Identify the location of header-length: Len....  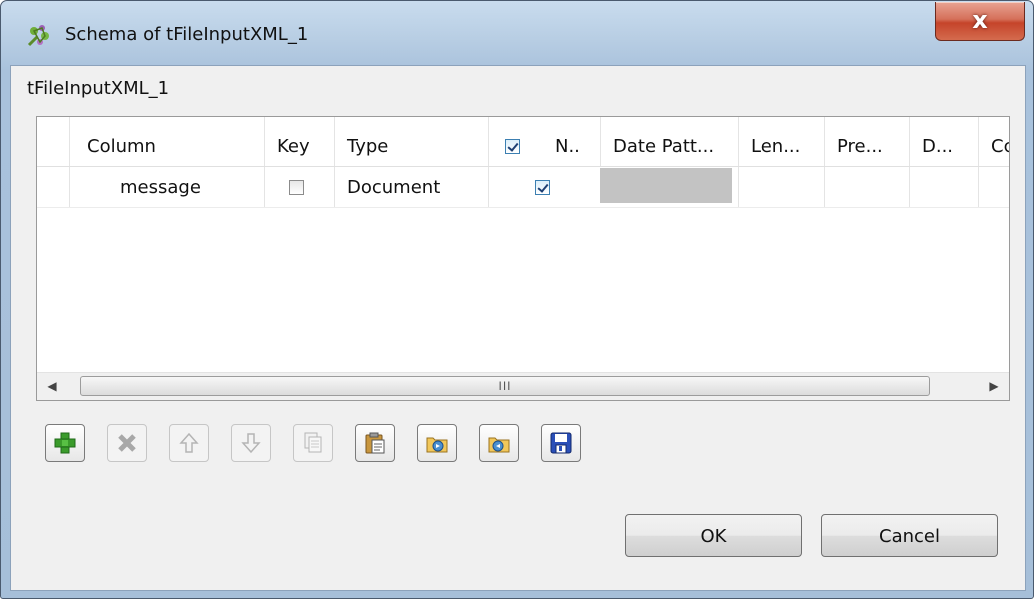
(781, 141).